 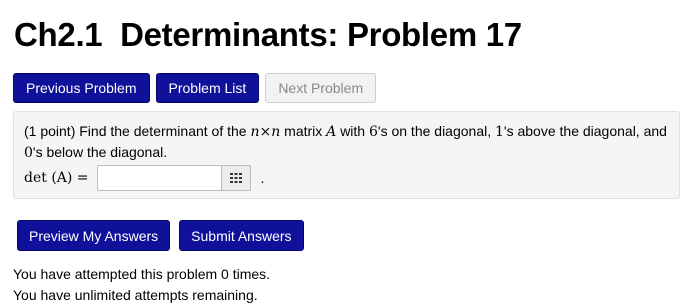 I want to click on answer-actions: Preview My Answers Submit Answers, so click(x=160, y=235).